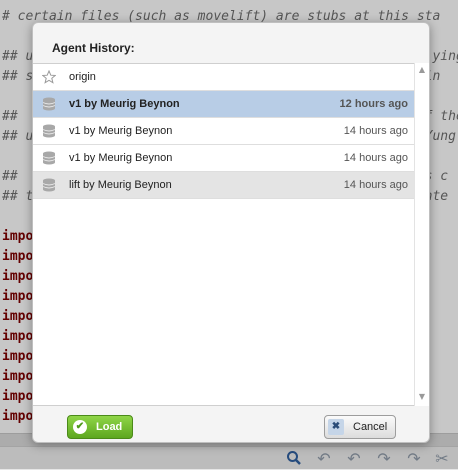 This screenshot has width=458, height=470. What do you see at coordinates (49, 76) in the screenshot?
I see `star-icon` at bounding box center [49, 76].